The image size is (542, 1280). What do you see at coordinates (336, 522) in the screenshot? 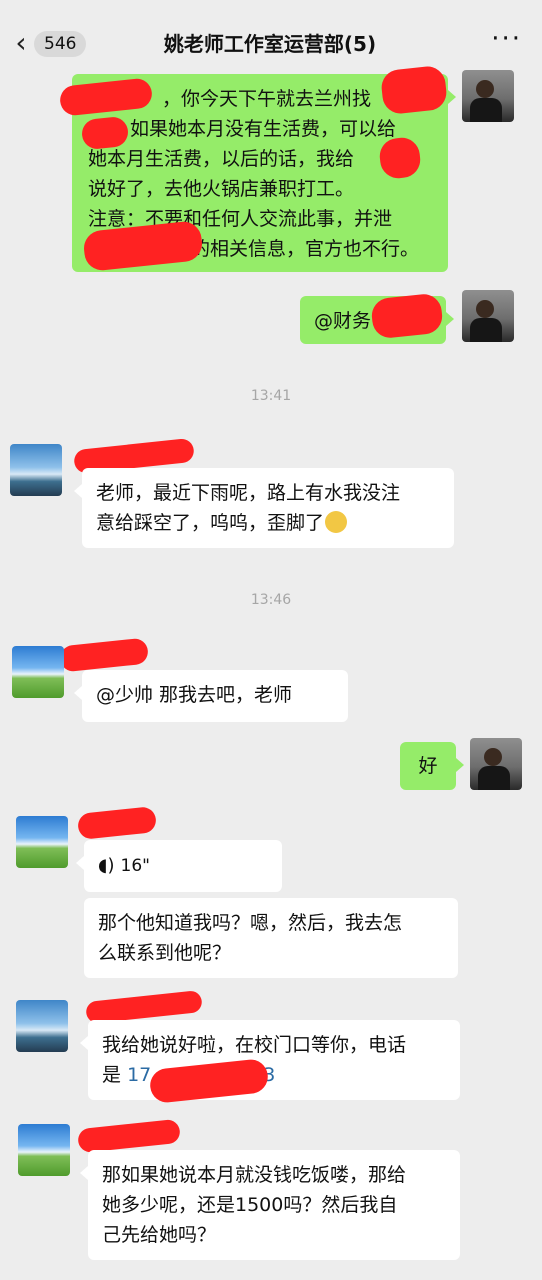
I see `crying-face-emoji-icon` at bounding box center [336, 522].